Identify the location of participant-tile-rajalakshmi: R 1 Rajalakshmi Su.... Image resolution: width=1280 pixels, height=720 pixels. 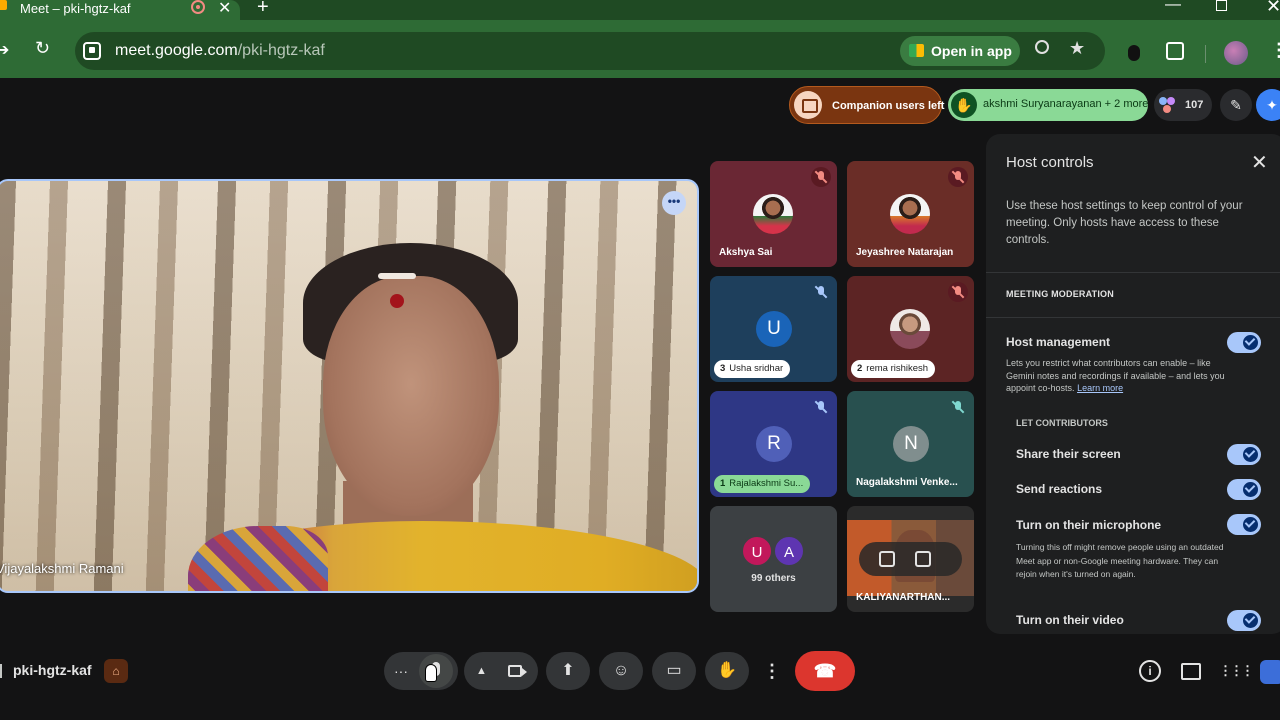
(773, 444).